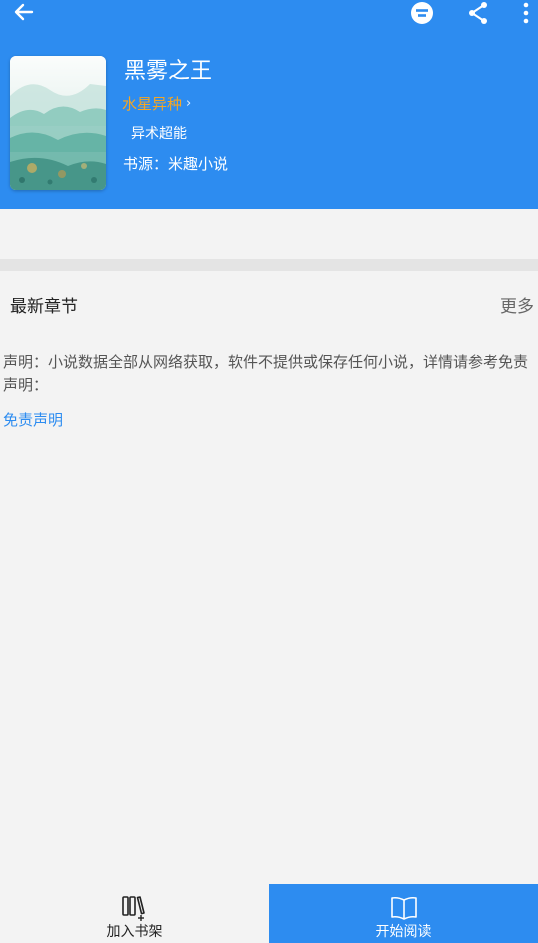 This screenshot has width=538, height=943. I want to click on add-to-shelf-label: 加入书架, so click(134, 932).